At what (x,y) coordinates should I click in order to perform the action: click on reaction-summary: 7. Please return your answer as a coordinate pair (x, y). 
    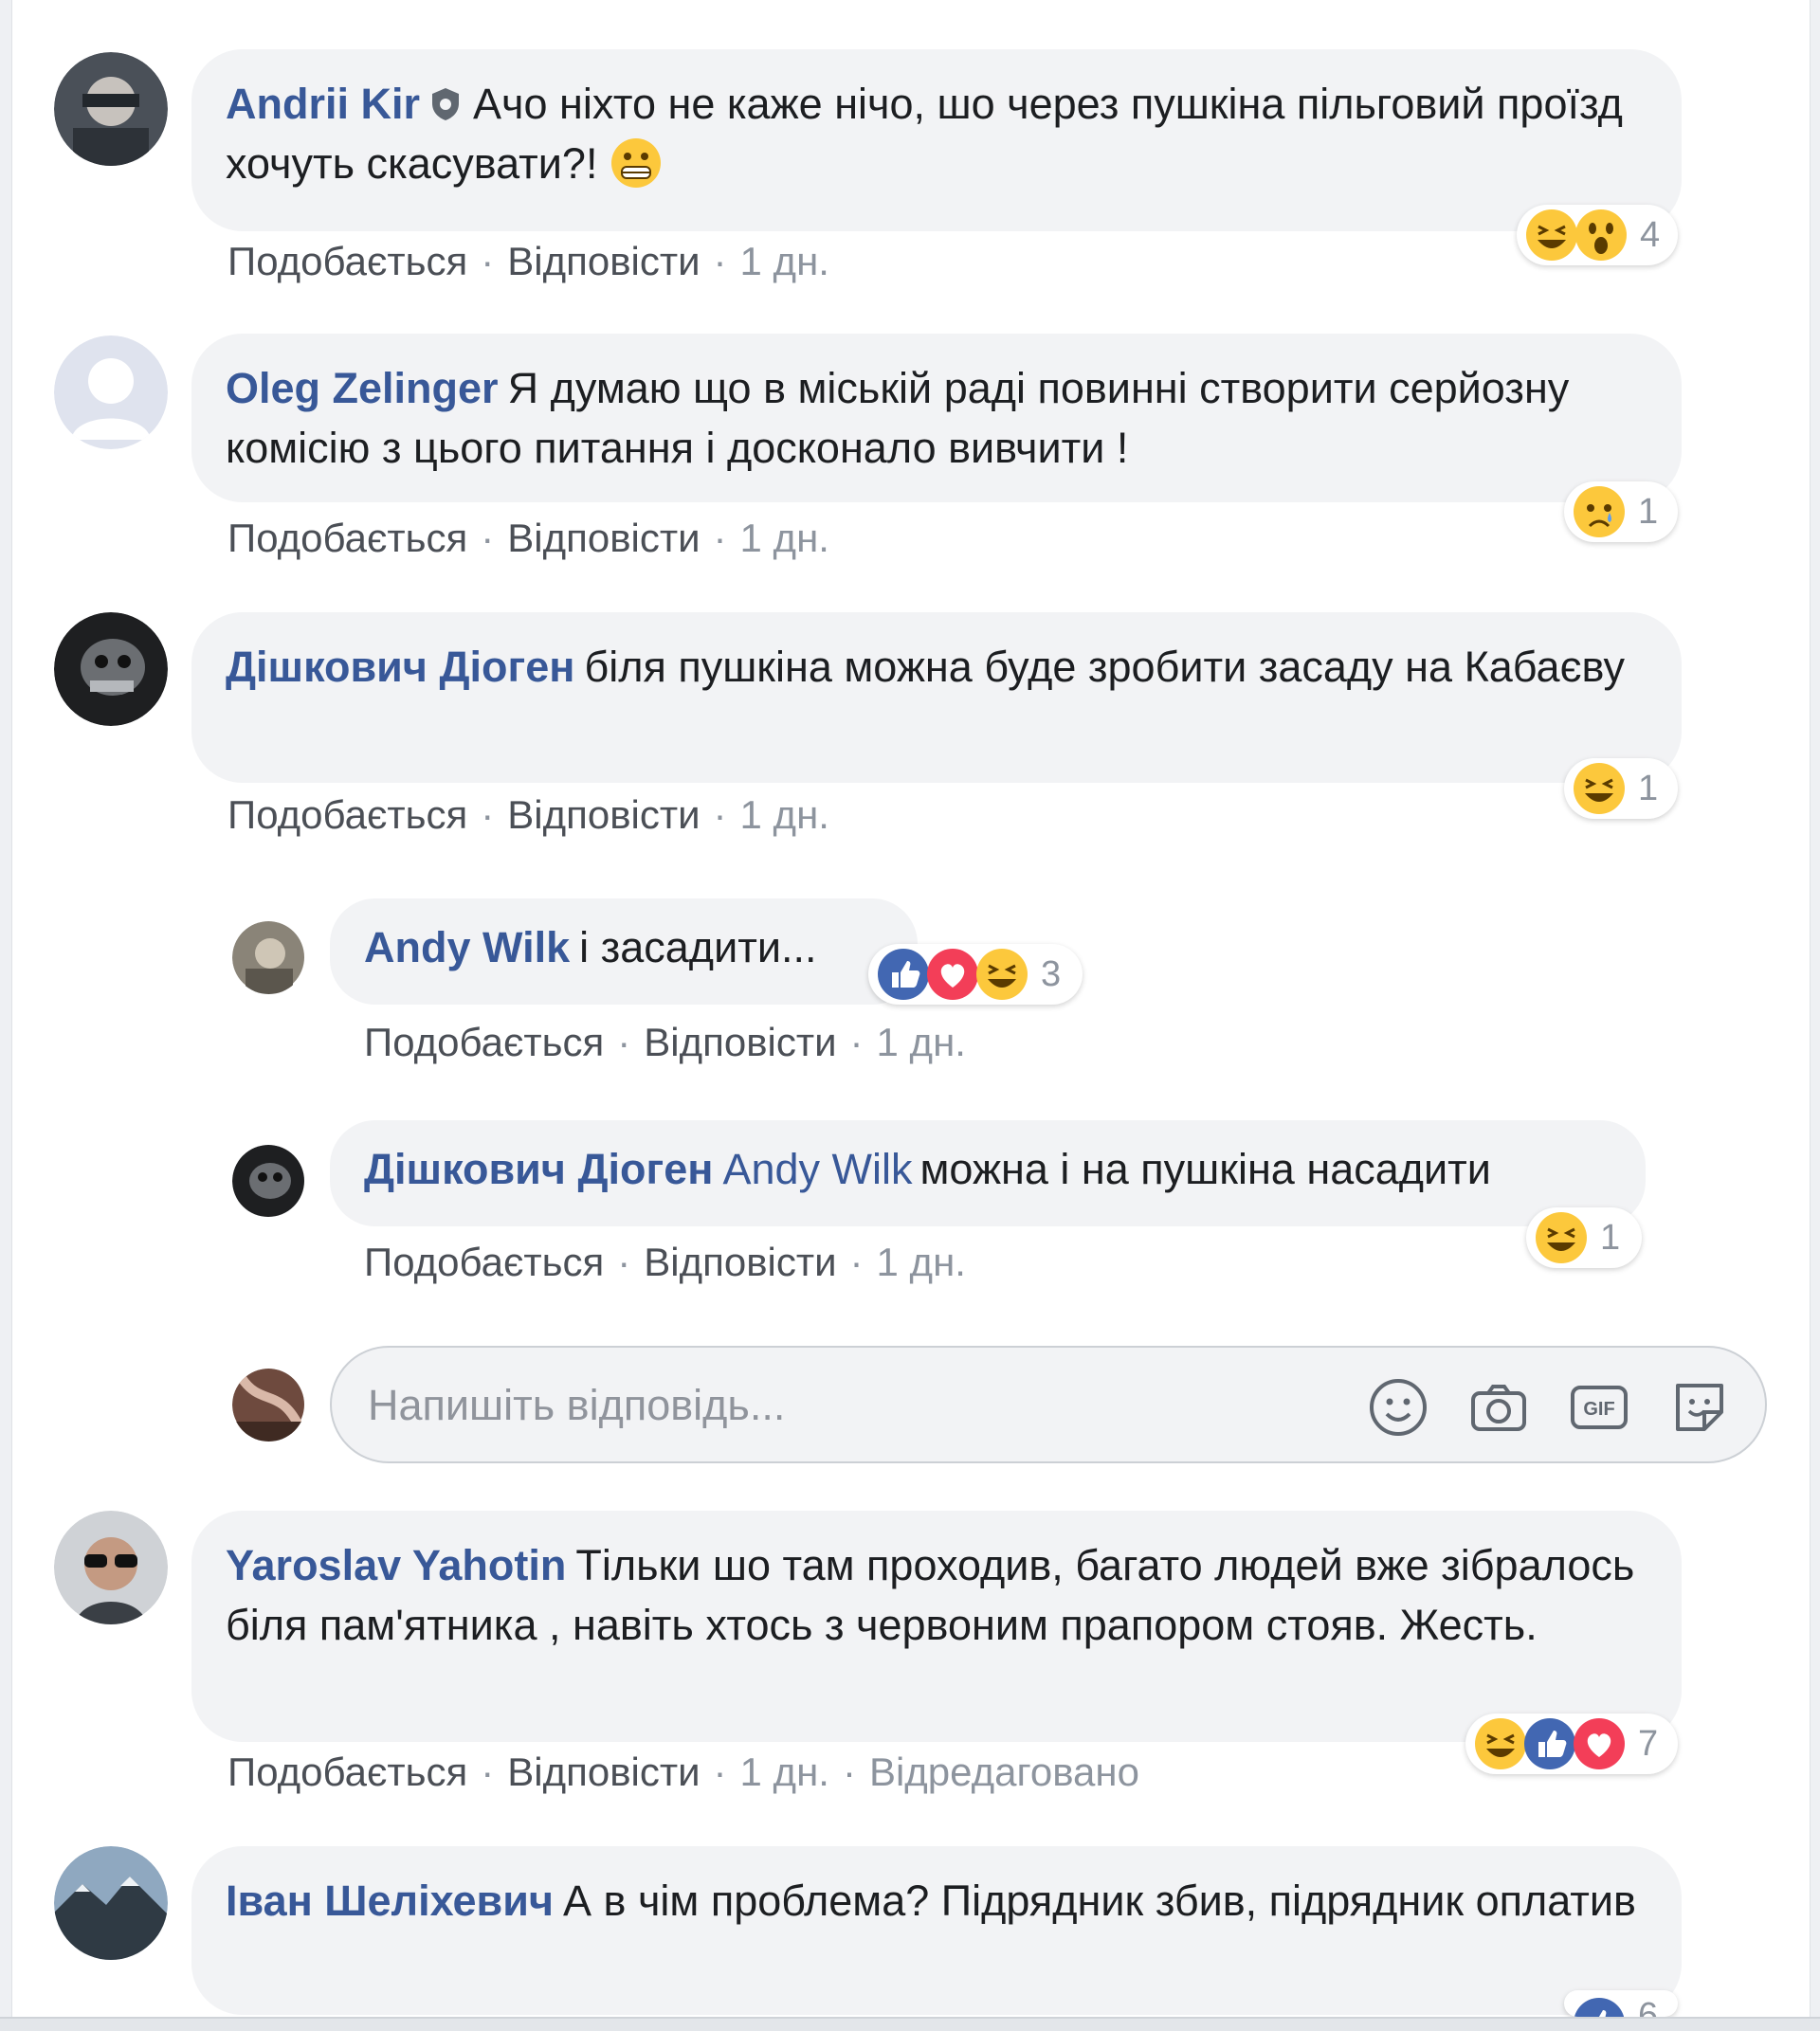
    Looking at the image, I should click on (1571, 1744).